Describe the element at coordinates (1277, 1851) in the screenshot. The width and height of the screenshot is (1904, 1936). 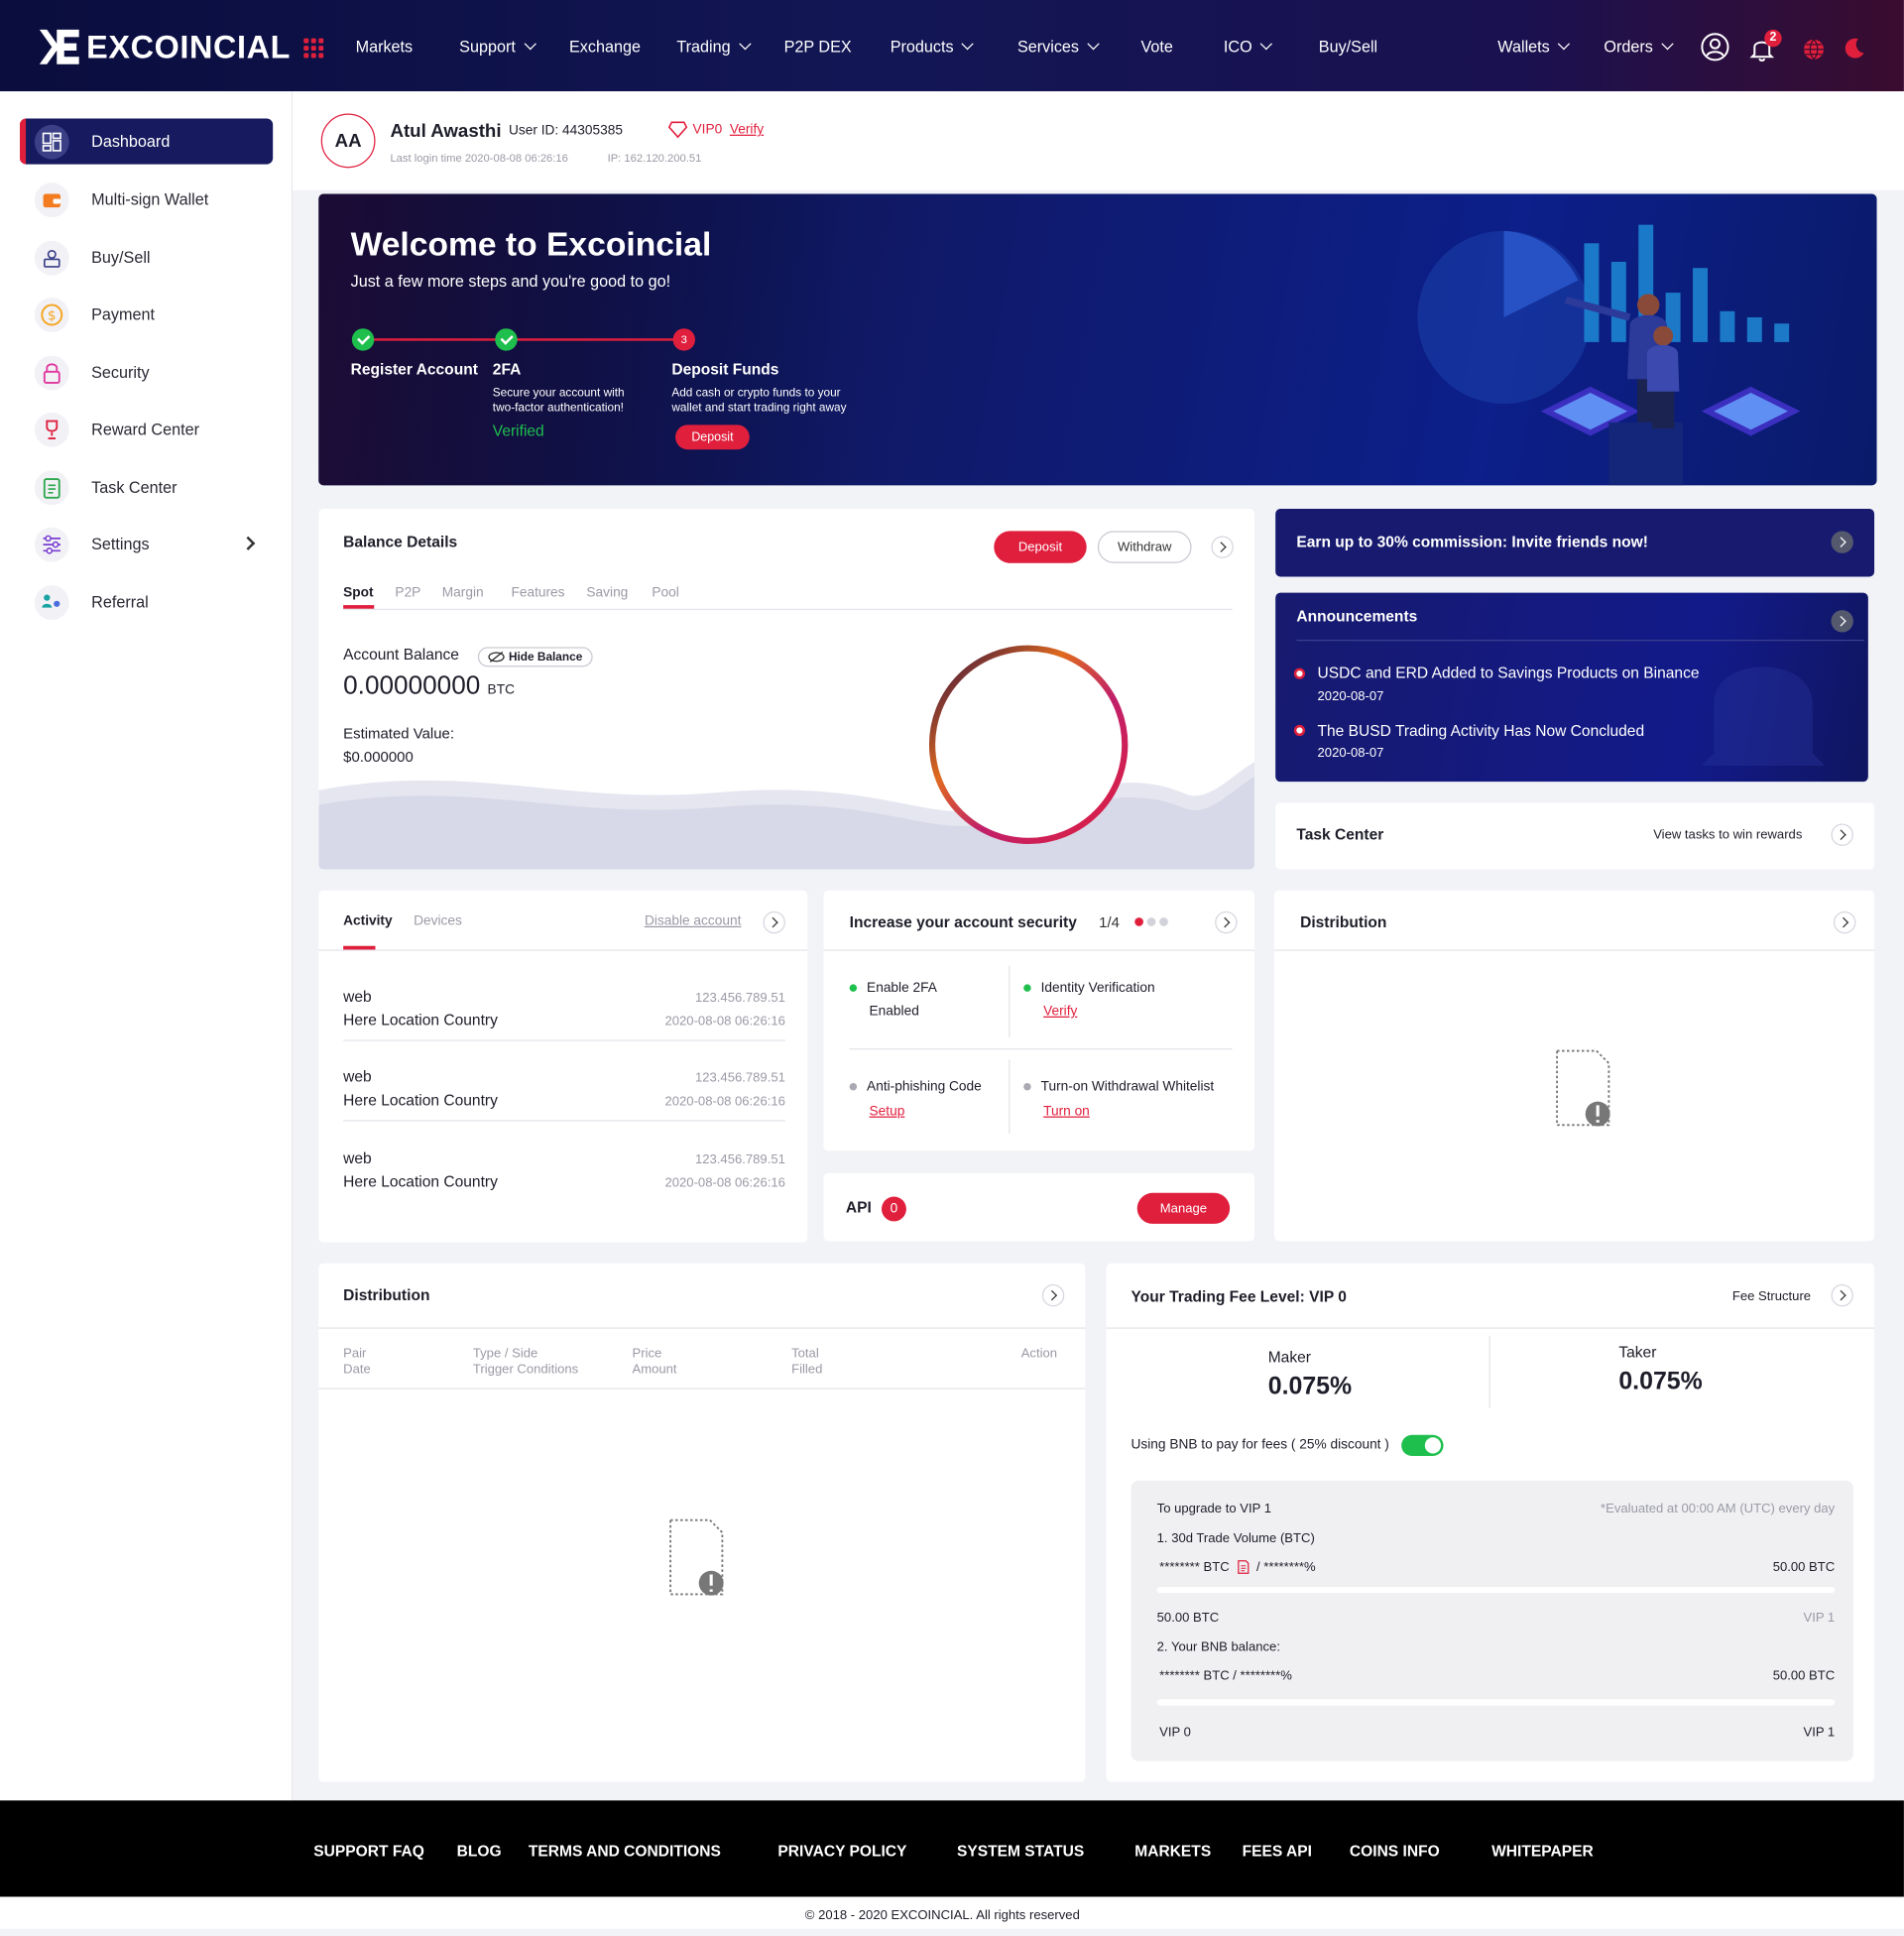
I see `footer-link-fees-api: FEES API` at that location.